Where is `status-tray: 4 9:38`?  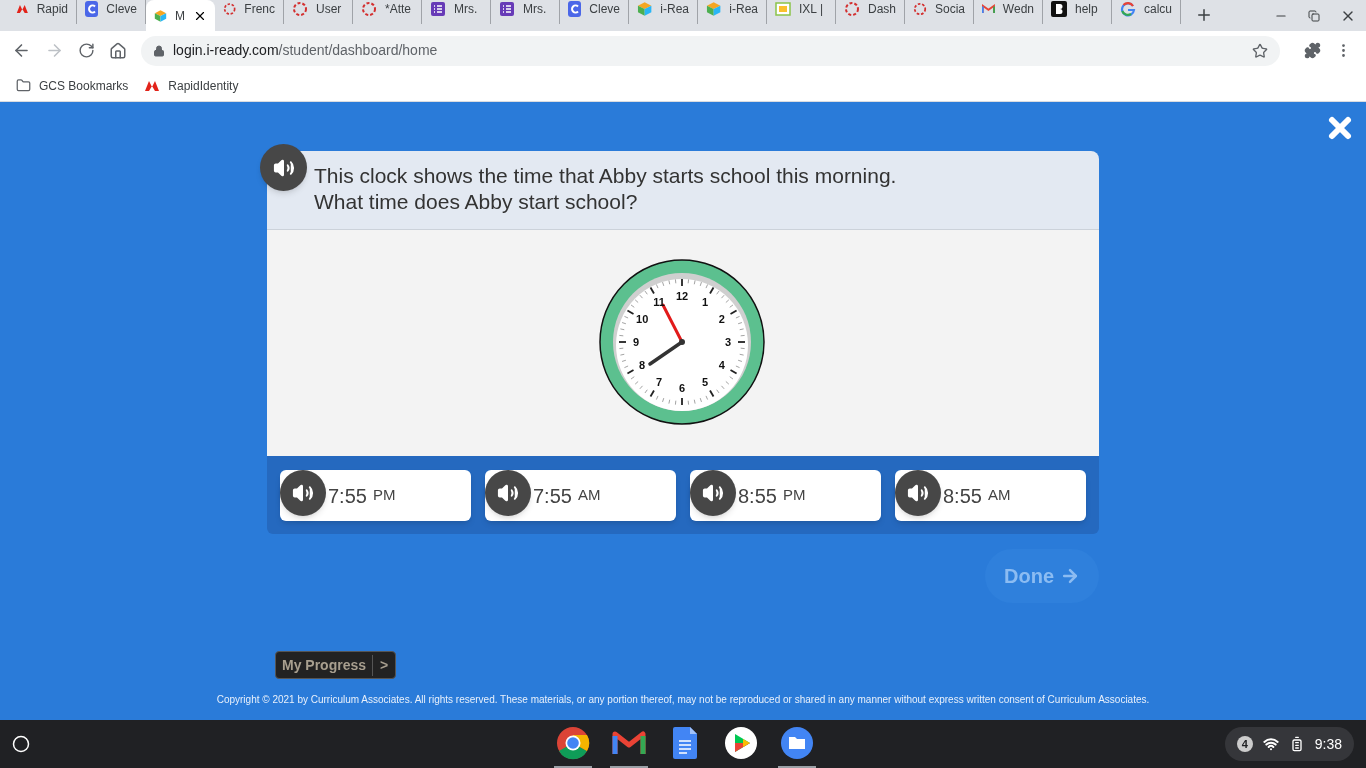 status-tray: 4 9:38 is located at coordinates (1289, 744).